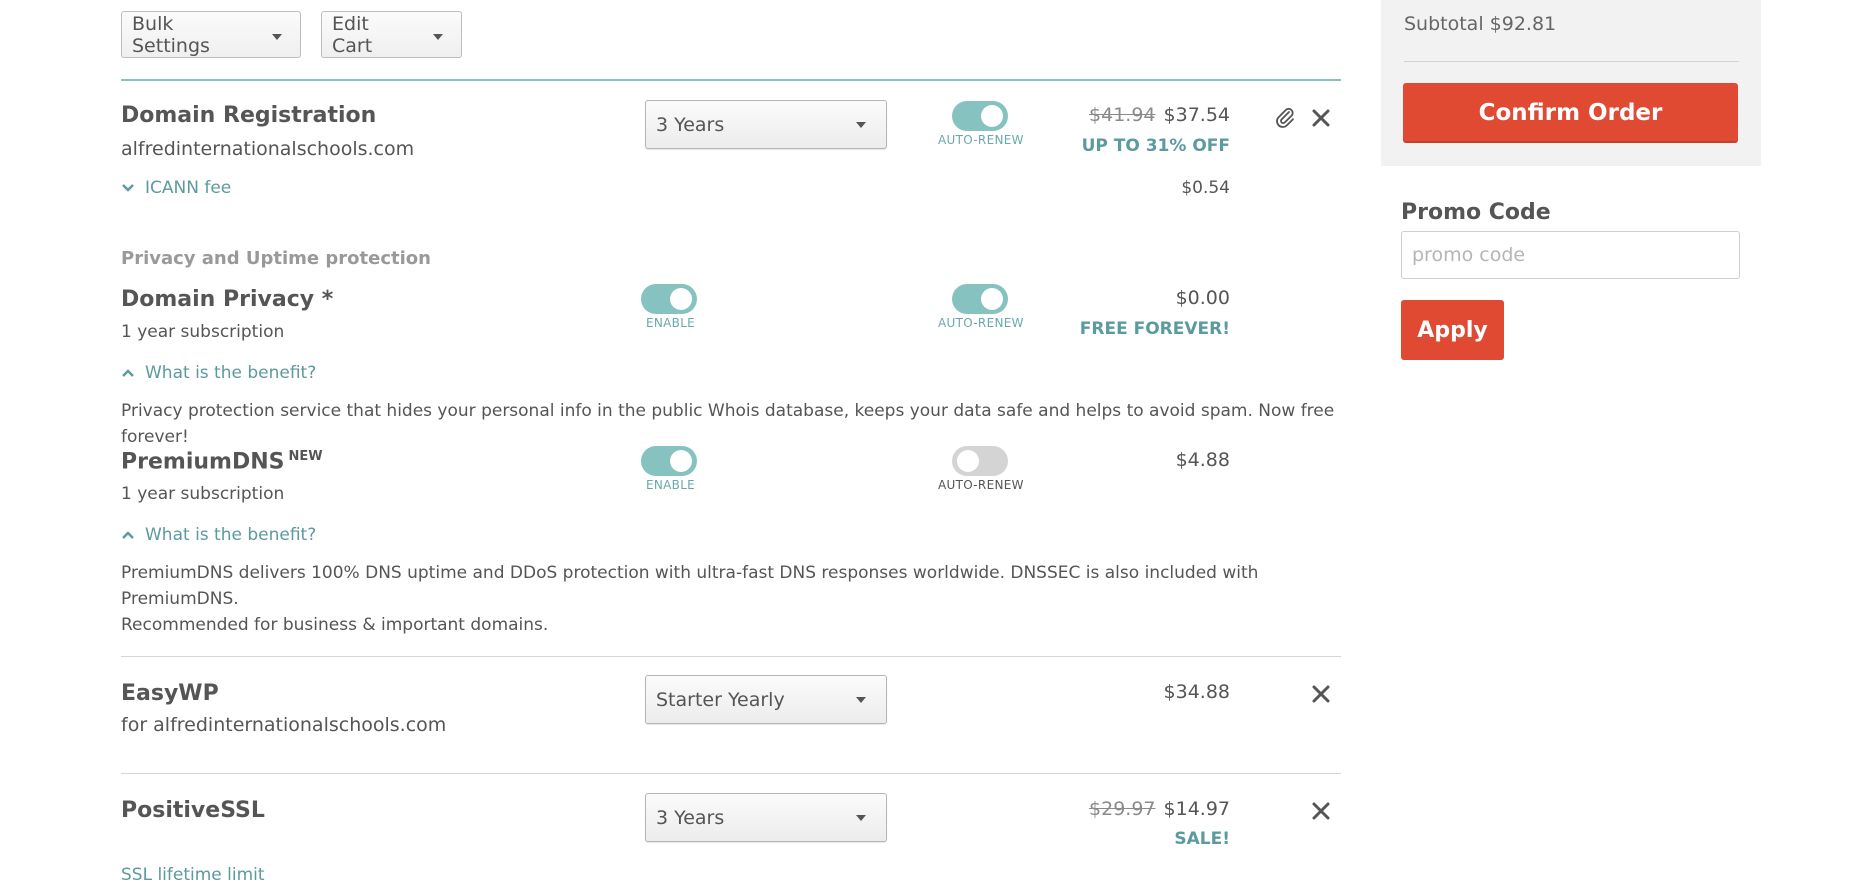  I want to click on ssl-term-value: 3 Years, so click(690, 817).